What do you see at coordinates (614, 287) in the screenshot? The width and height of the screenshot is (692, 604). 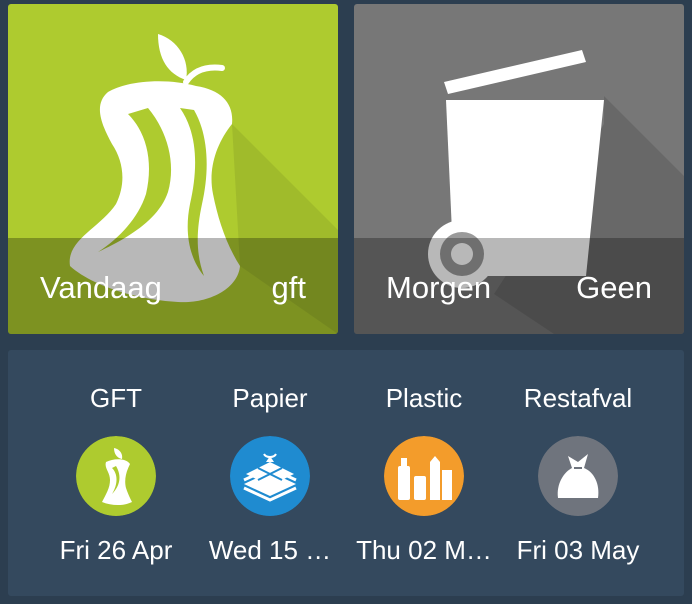 I see `tomorrow-type-label: Geen` at bounding box center [614, 287].